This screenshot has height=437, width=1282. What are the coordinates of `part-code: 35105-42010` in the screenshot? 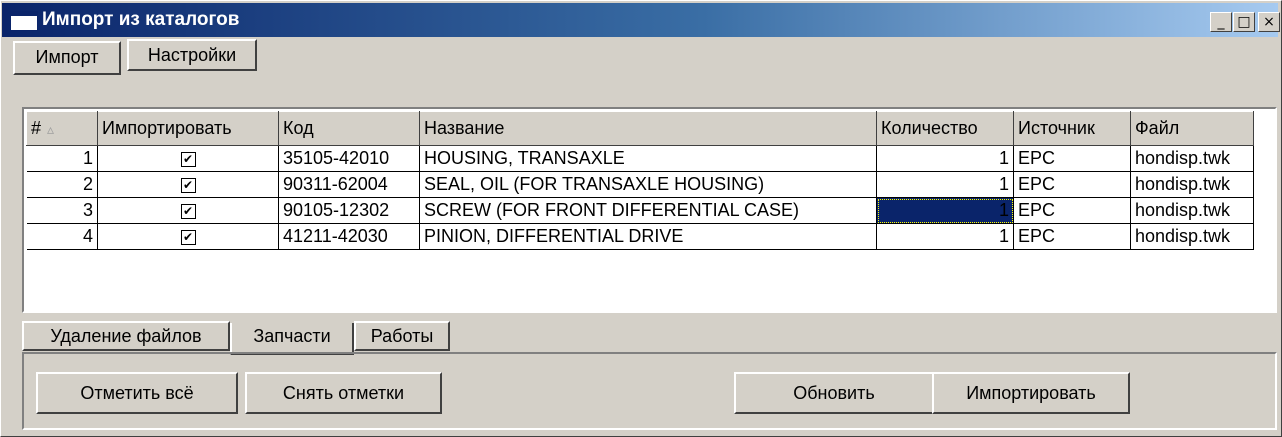 It's located at (349, 158).